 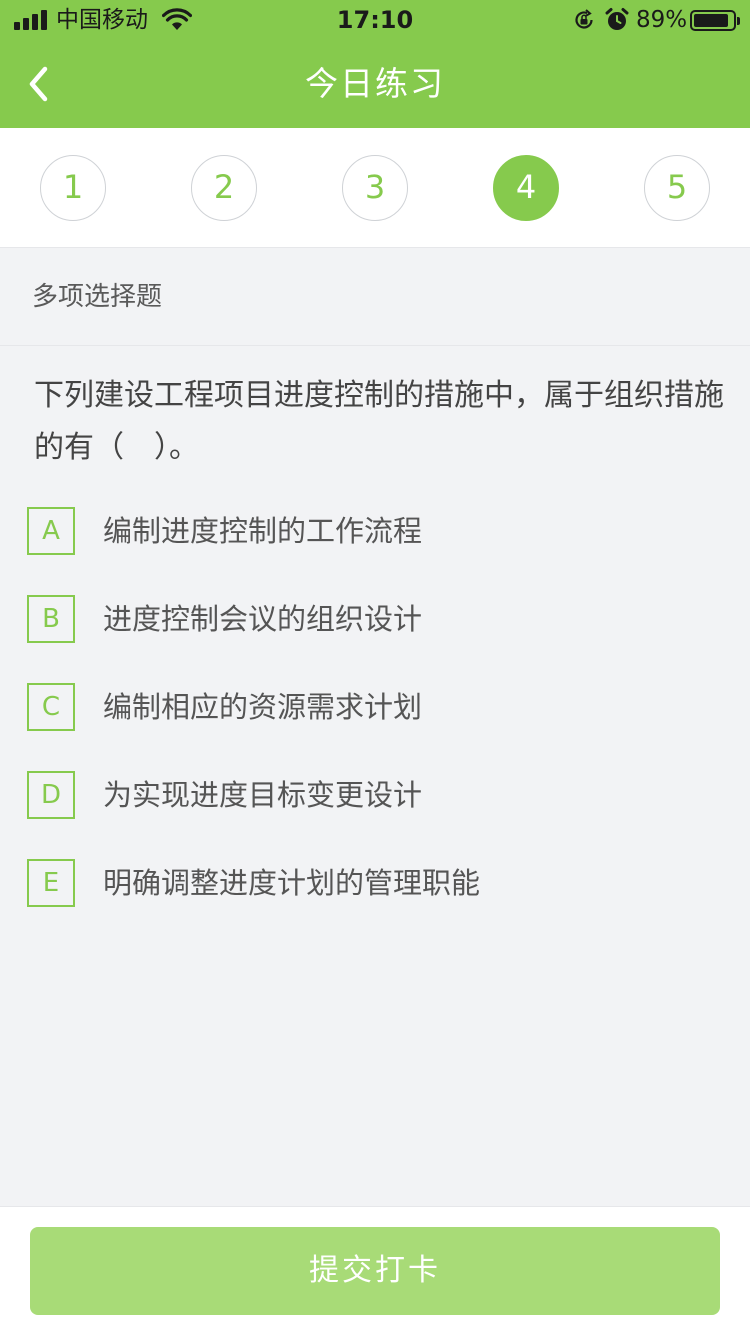 What do you see at coordinates (375, 20) in the screenshot?
I see `status-bar: 中国移动 17:10 89%` at bounding box center [375, 20].